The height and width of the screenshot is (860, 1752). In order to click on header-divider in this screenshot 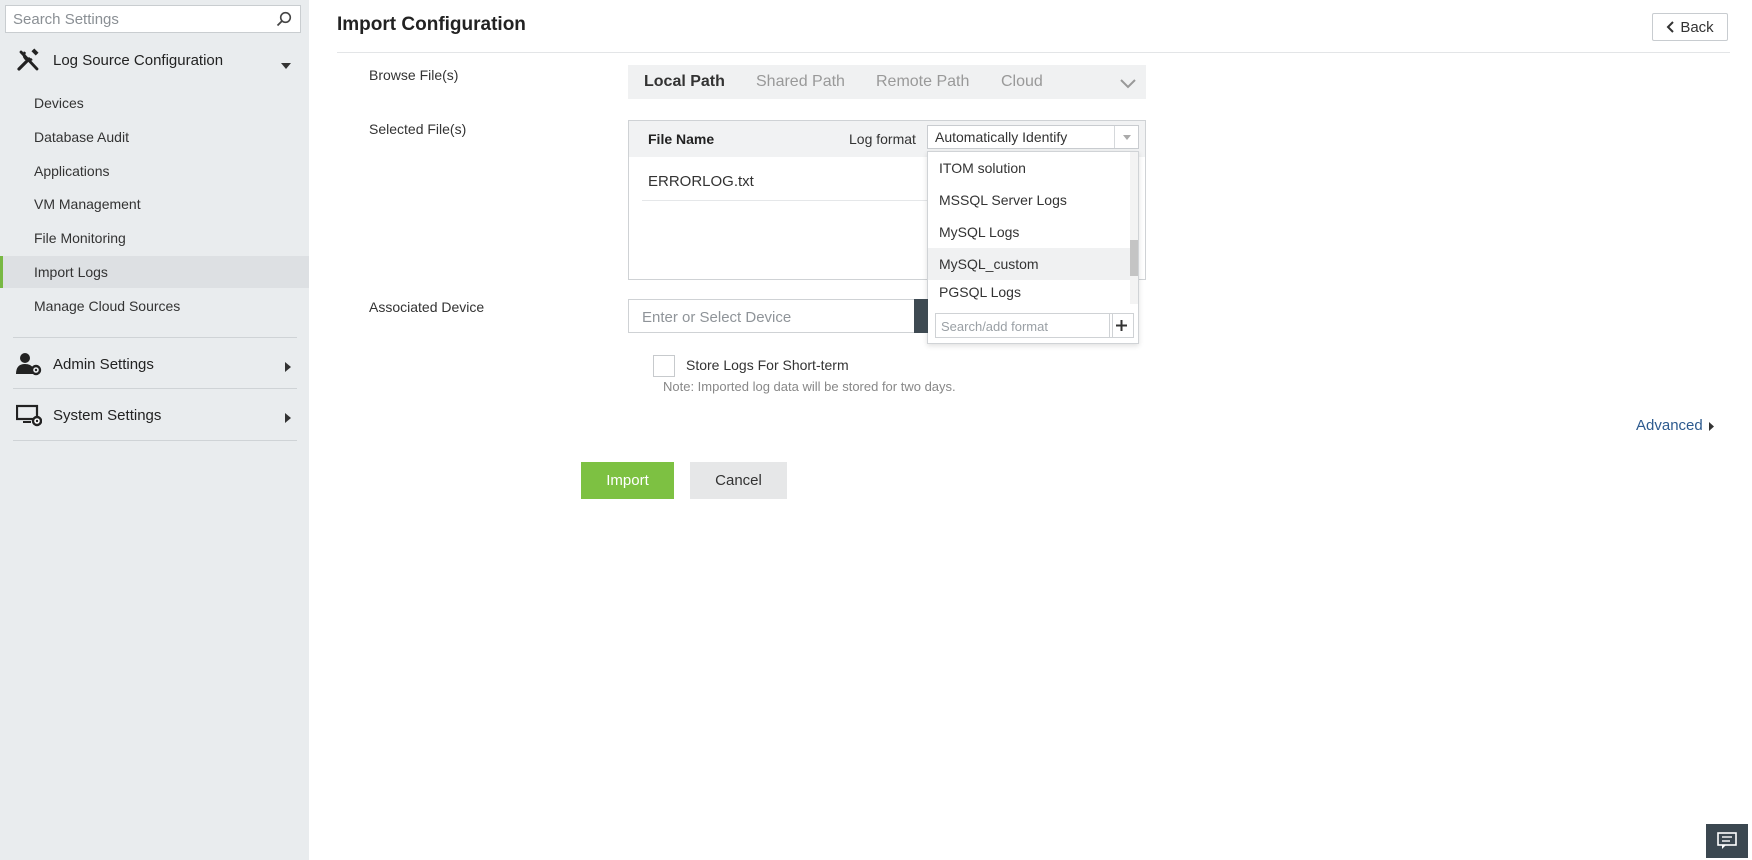, I will do `click(1033, 52)`.